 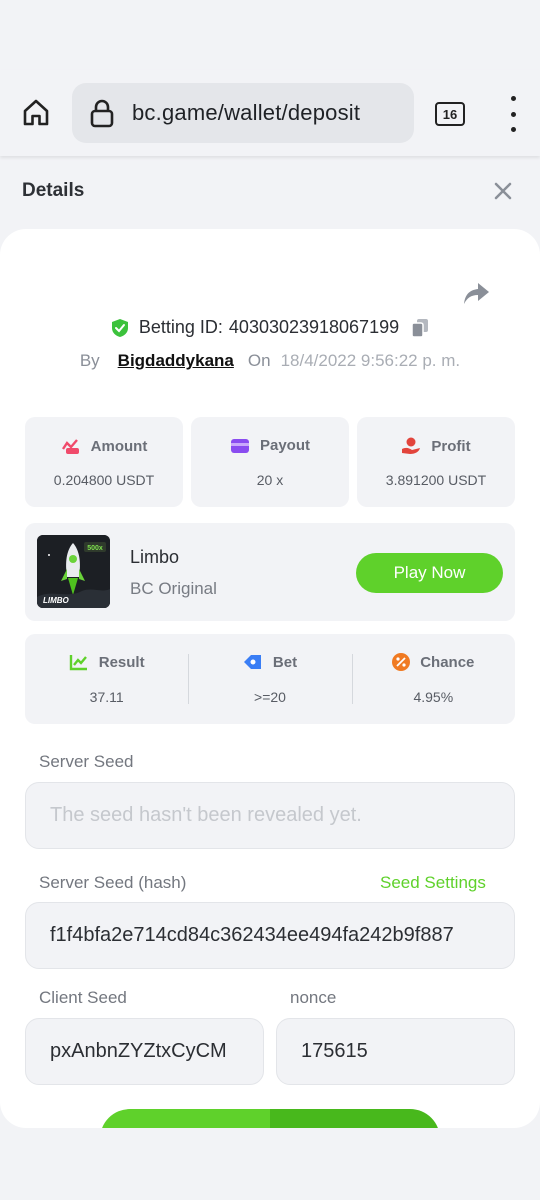 I want to click on profit-box: Profit 3.891200 USDT, so click(x=436, y=462).